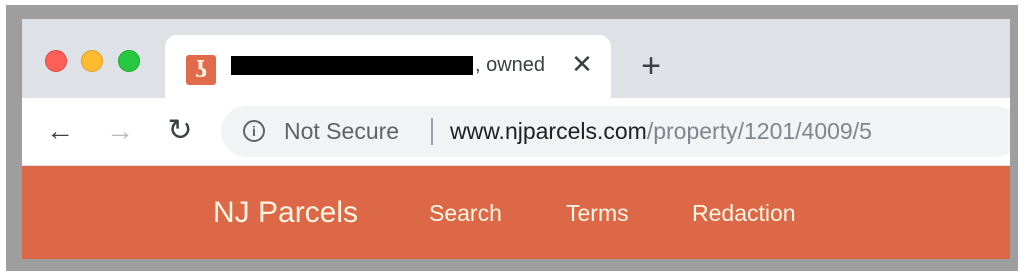 This screenshot has height=275, width=1024. I want to click on window-zoom-button, so click(129, 61).